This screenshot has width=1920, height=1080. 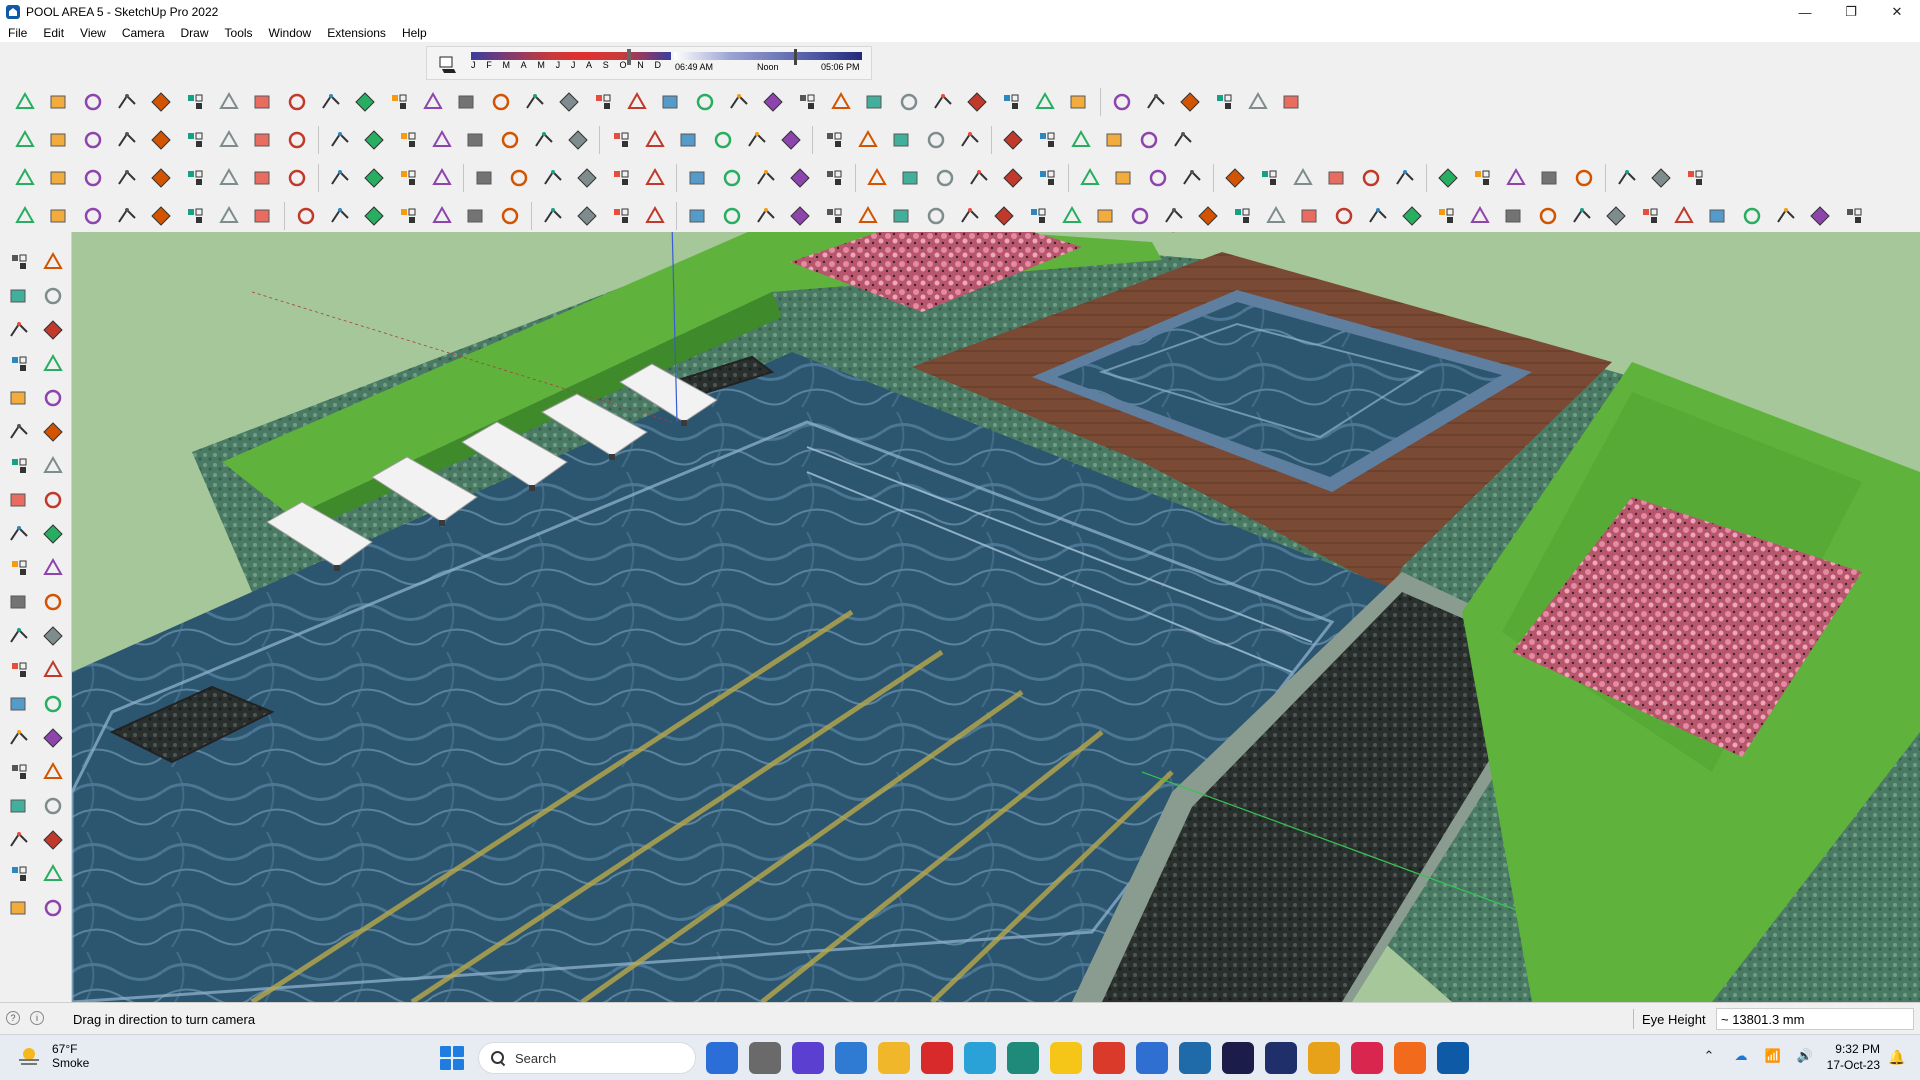 What do you see at coordinates (851, 1058) in the screenshot?
I see `calculator-icon` at bounding box center [851, 1058].